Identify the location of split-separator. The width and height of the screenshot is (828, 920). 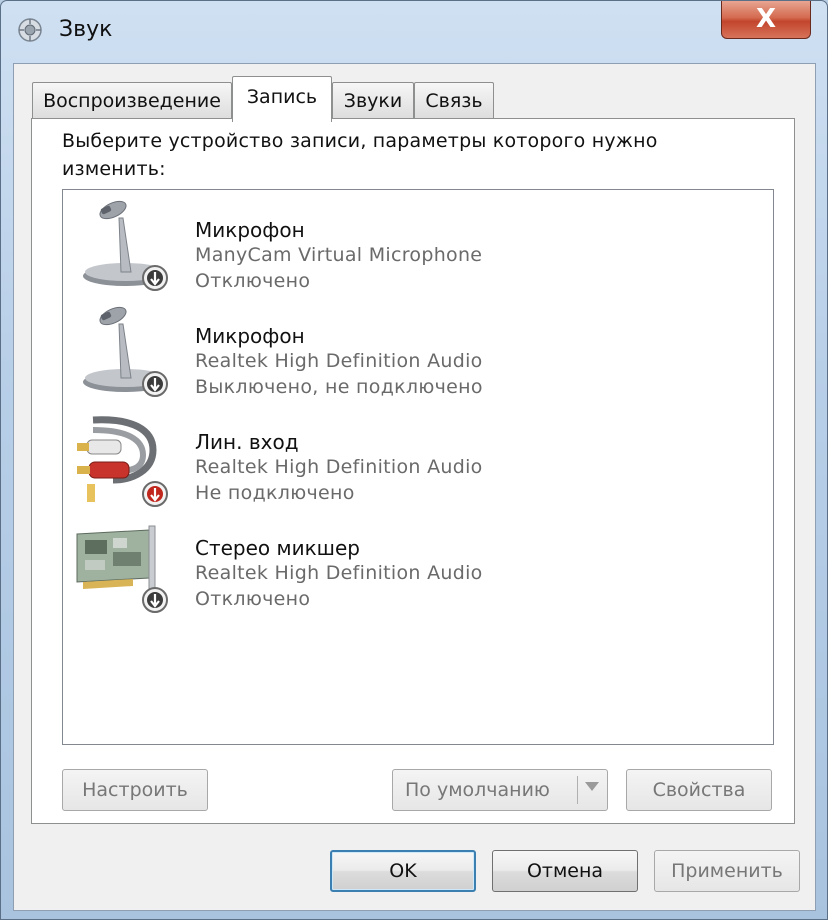
(577, 790).